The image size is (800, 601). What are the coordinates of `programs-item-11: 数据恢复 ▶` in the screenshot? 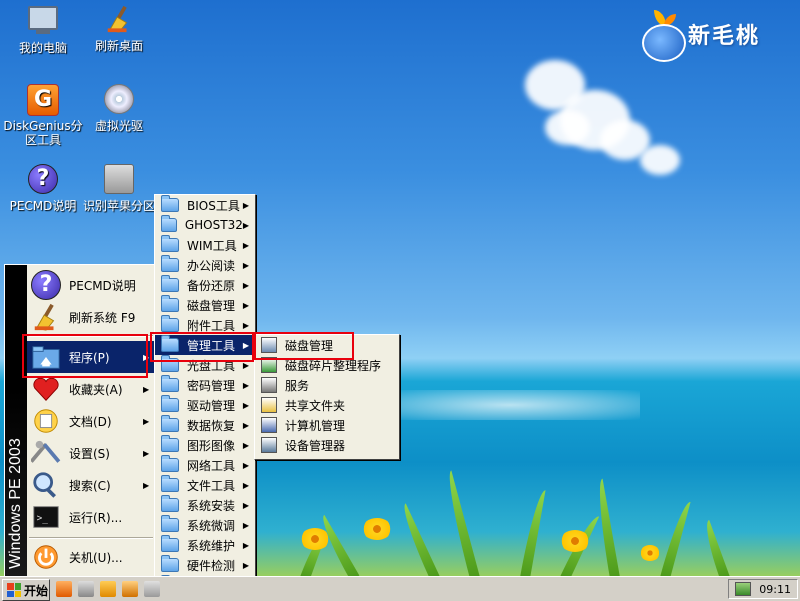 It's located at (205, 425).